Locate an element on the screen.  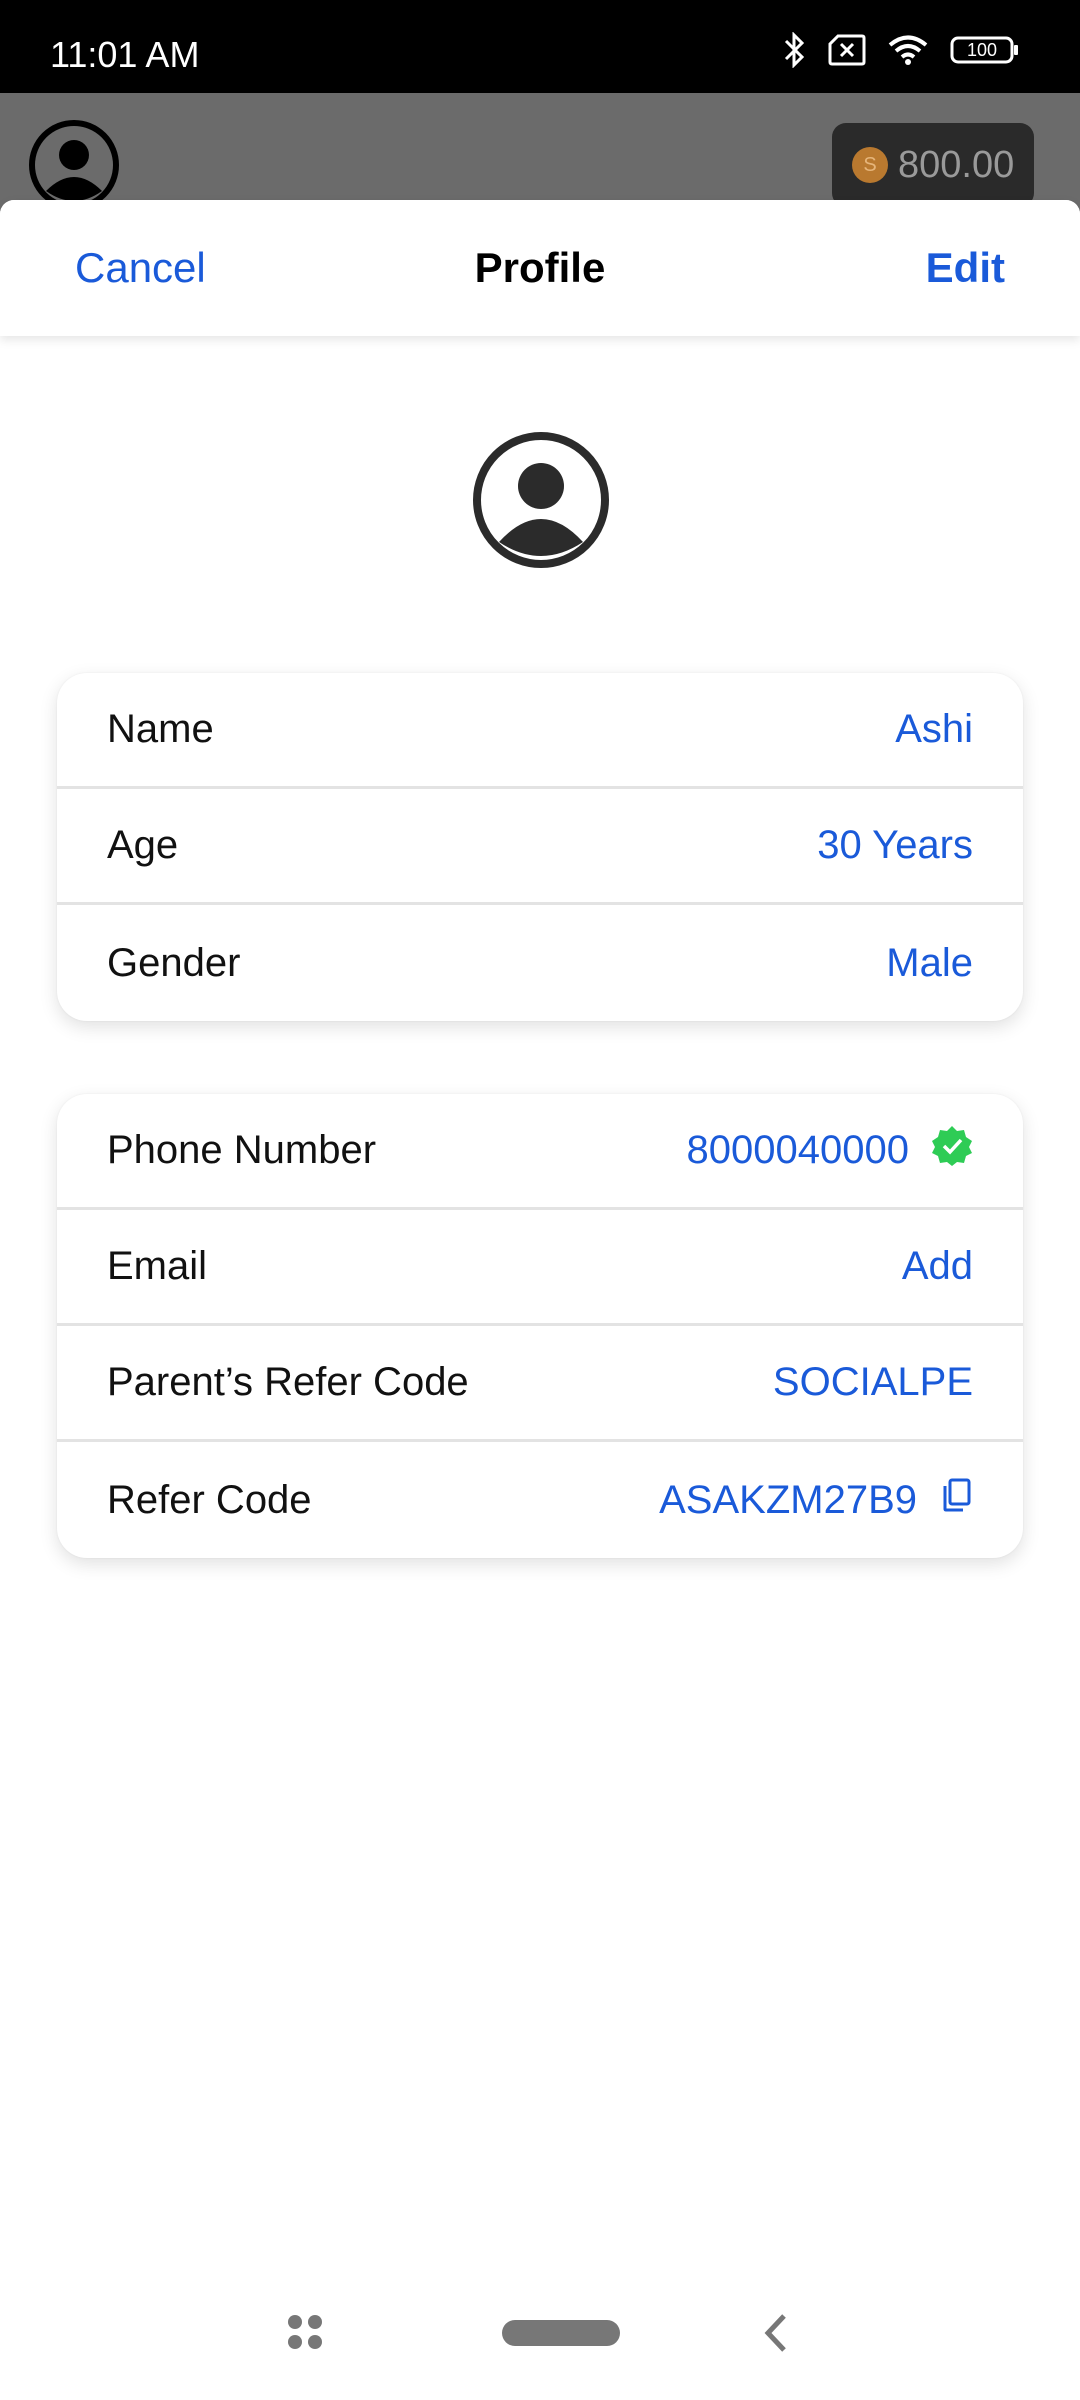
phone-label: Phone Number is located at coordinates (242, 1150).